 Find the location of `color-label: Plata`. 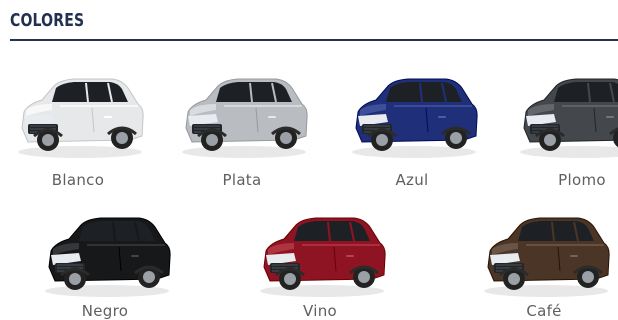

color-label: Plata is located at coordinates (242, 180).